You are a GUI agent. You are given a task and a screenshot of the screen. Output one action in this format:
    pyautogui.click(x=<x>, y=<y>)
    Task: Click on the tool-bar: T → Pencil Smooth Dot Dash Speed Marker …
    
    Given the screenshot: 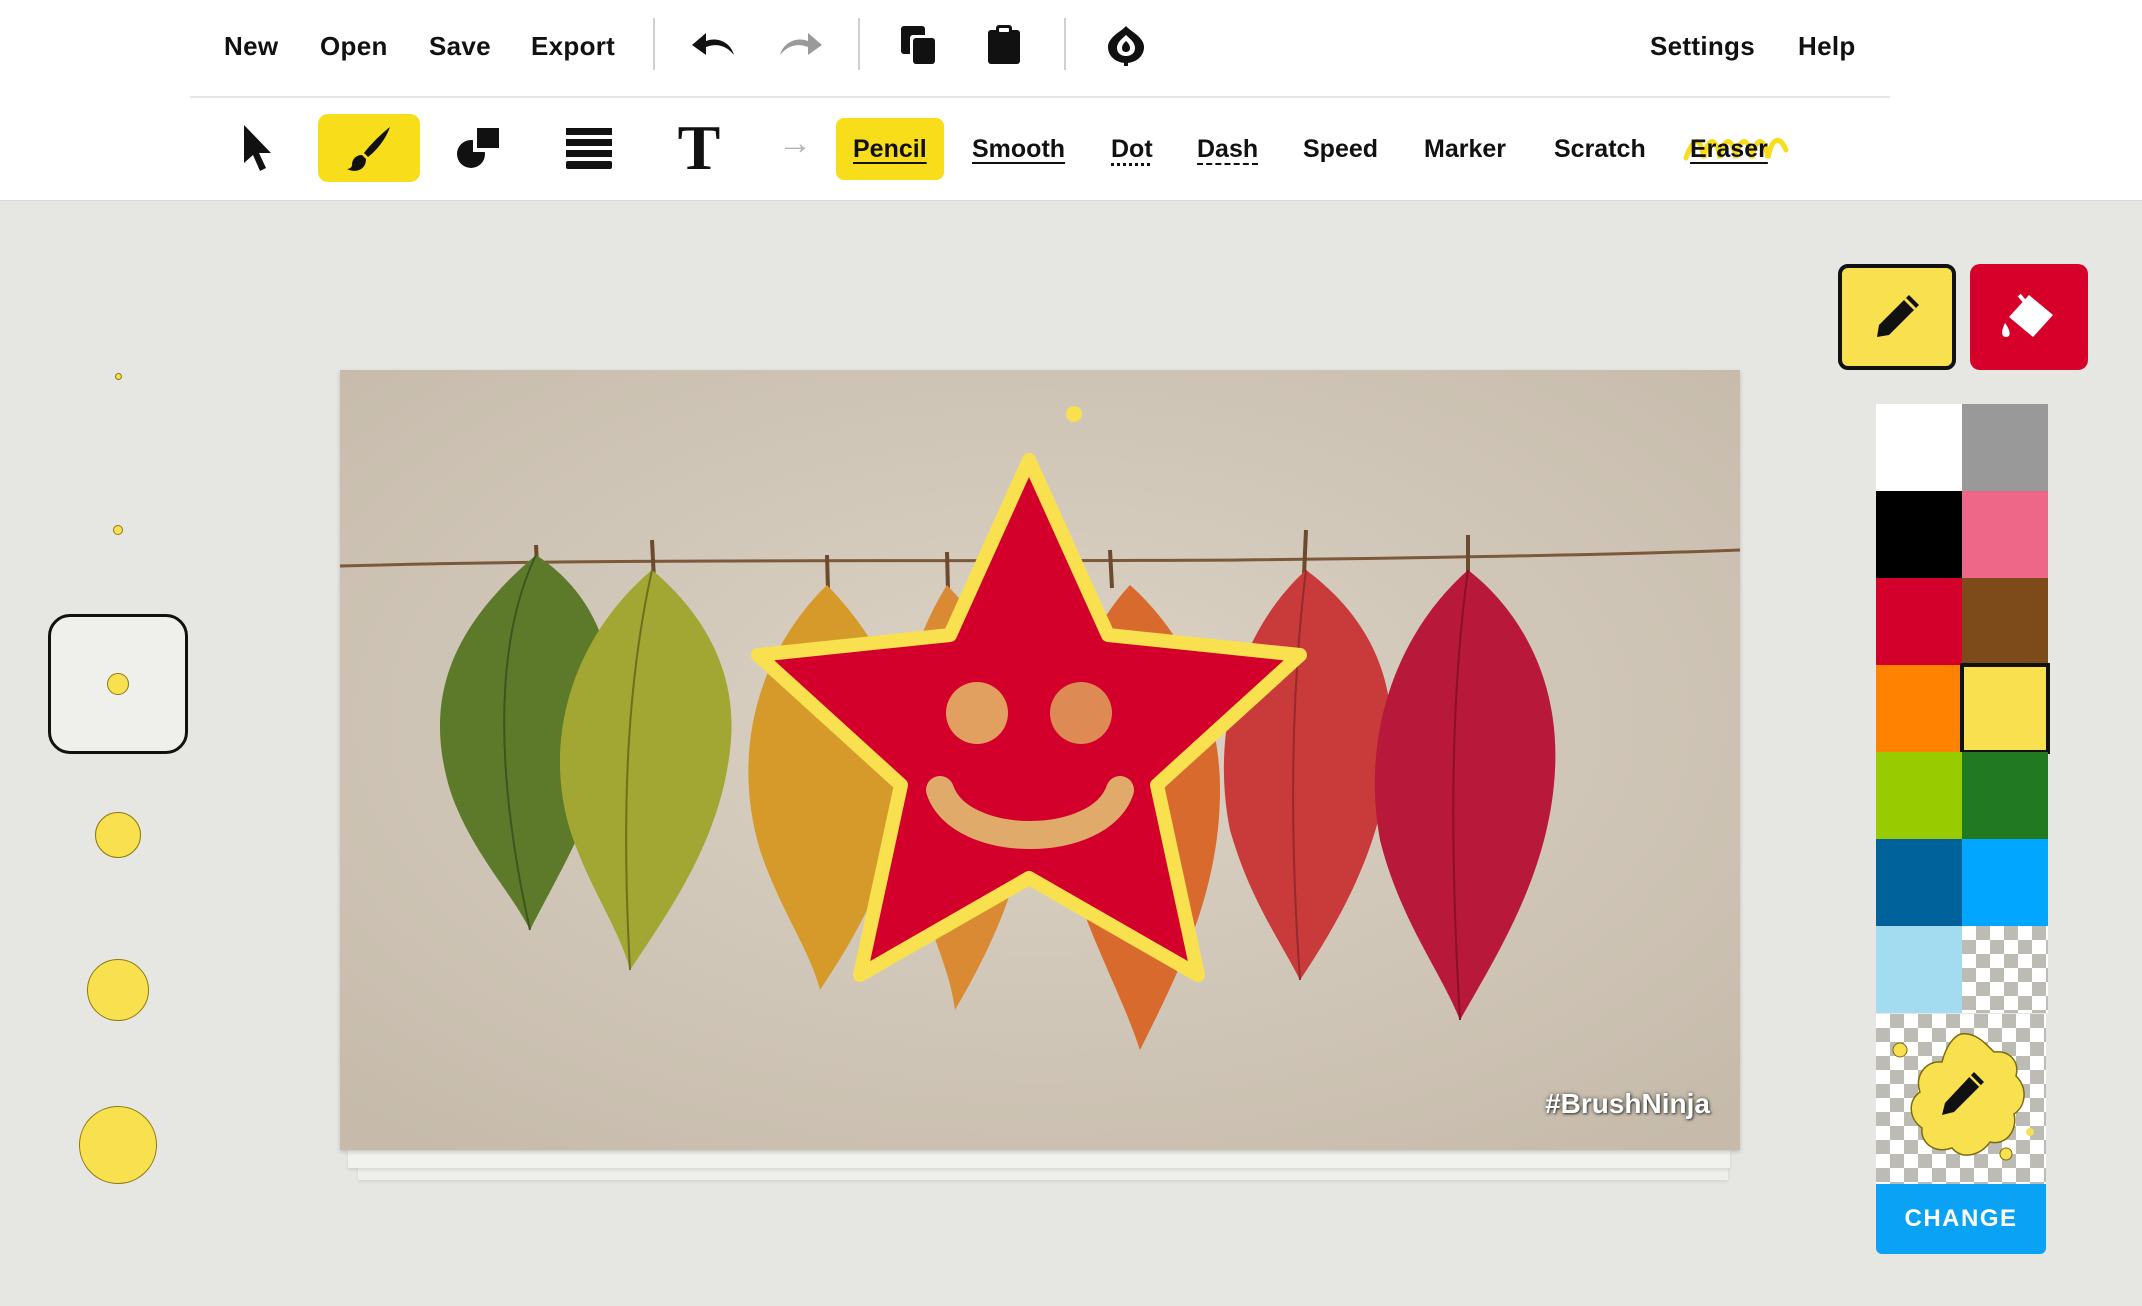 What is the action you would take?
    pyautogui.click(x=1040, y=148)
    